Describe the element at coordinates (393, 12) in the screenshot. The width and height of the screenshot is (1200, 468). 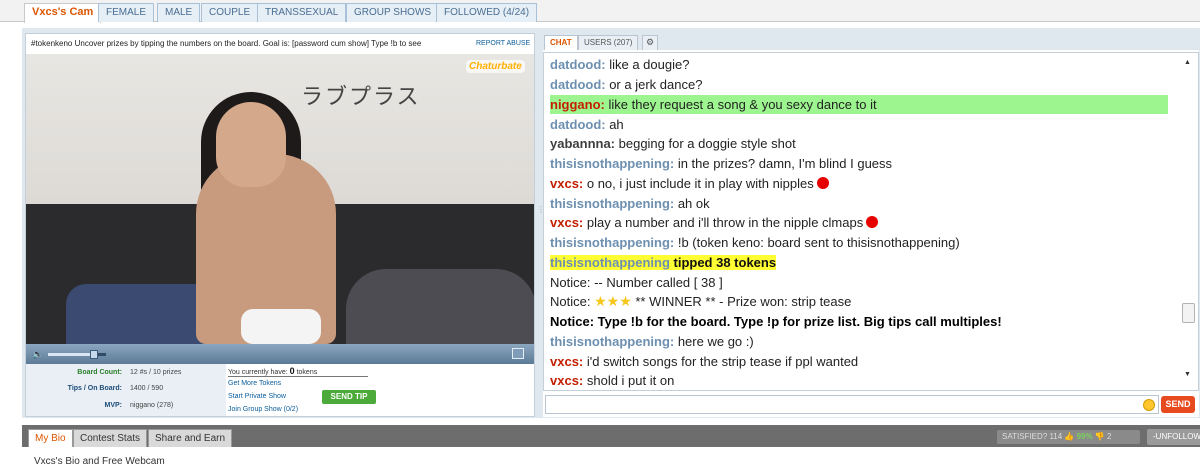
I see `tab-group-shows: GROUP SHOWS` at that location.